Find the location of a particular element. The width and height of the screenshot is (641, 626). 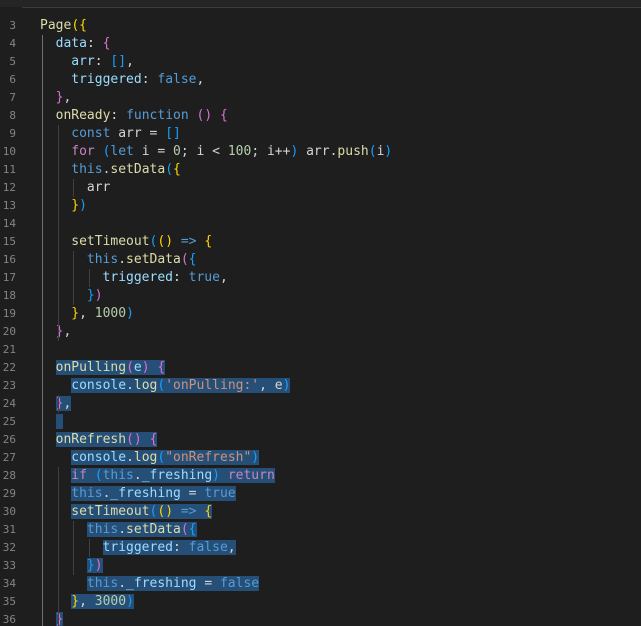

code-line: triggered: true, is located at coordinates (165, 278).